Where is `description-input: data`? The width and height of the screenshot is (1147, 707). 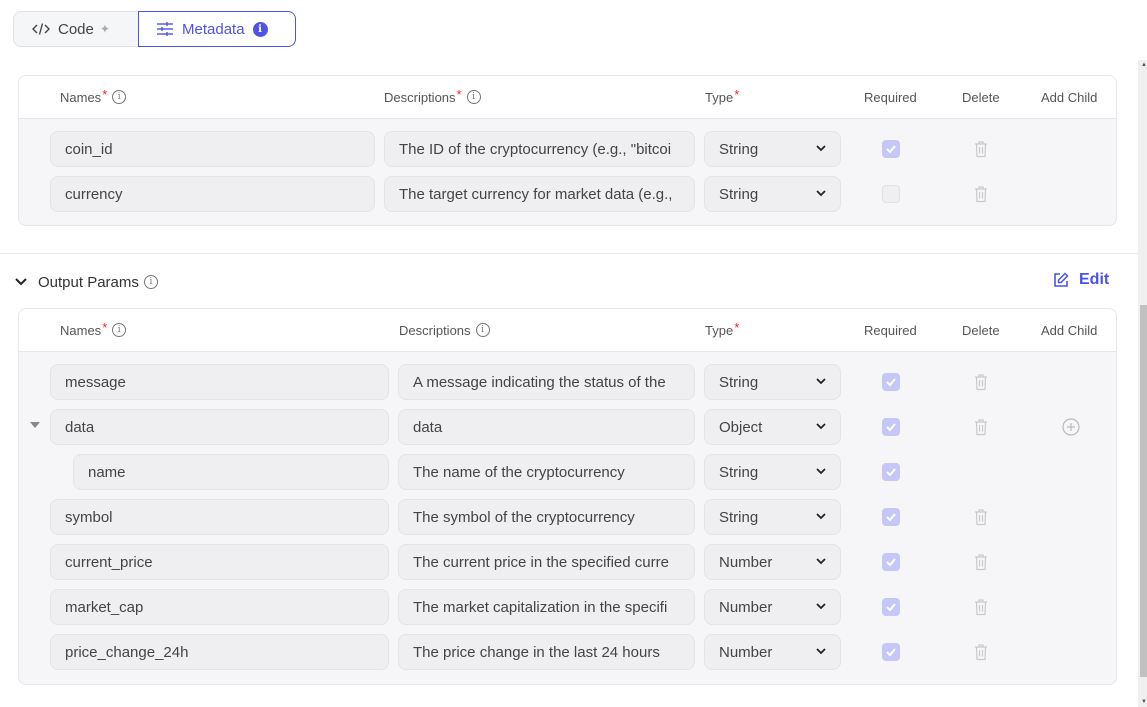 description-input: data is located at coordinates (546, 427).